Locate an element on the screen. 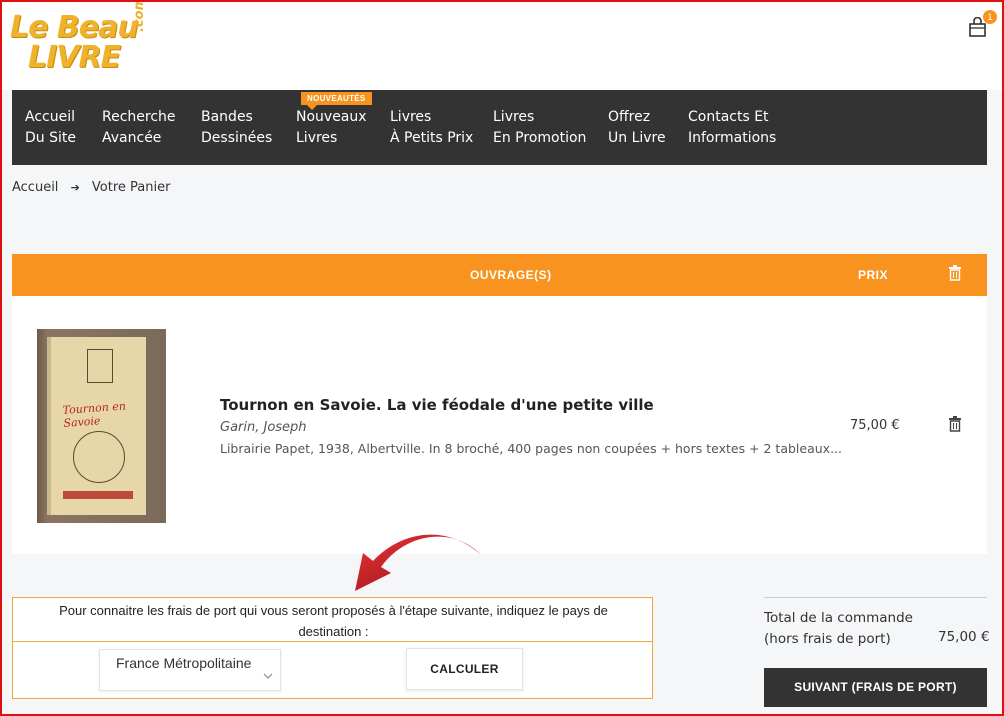 Image resolution: width=1004 pixels, height=716 pixels. nav-item-comics: Bandes Dessinées is located at coordinates (236, 128).